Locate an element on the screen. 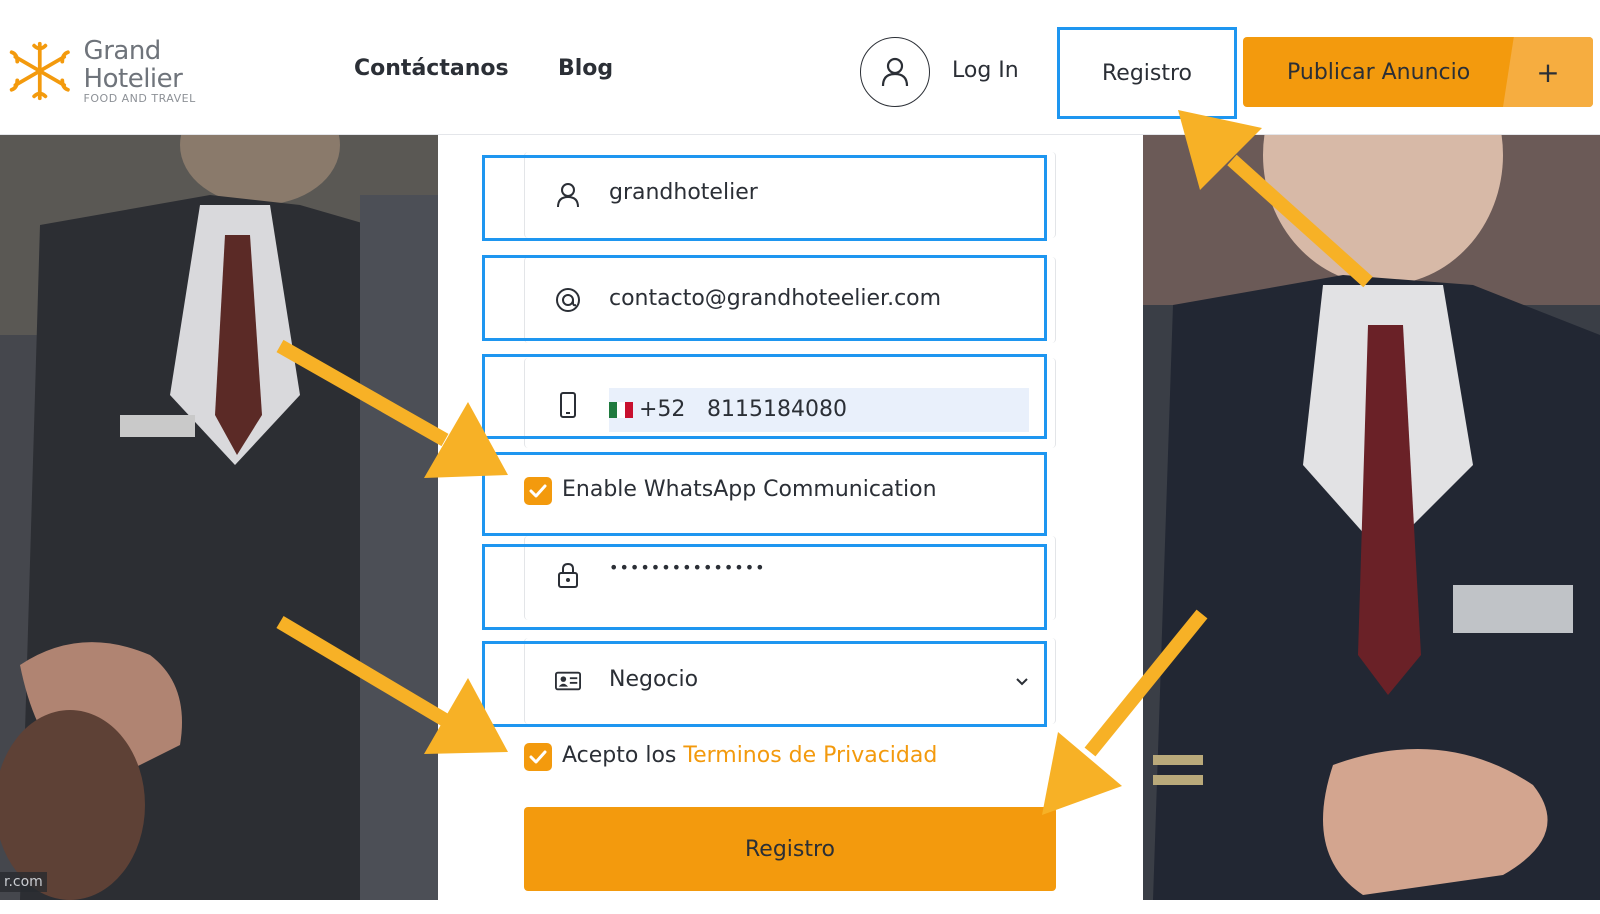 The image size is (1600, 914). account-type-select: Negocio is located at coordinates (790, 681).